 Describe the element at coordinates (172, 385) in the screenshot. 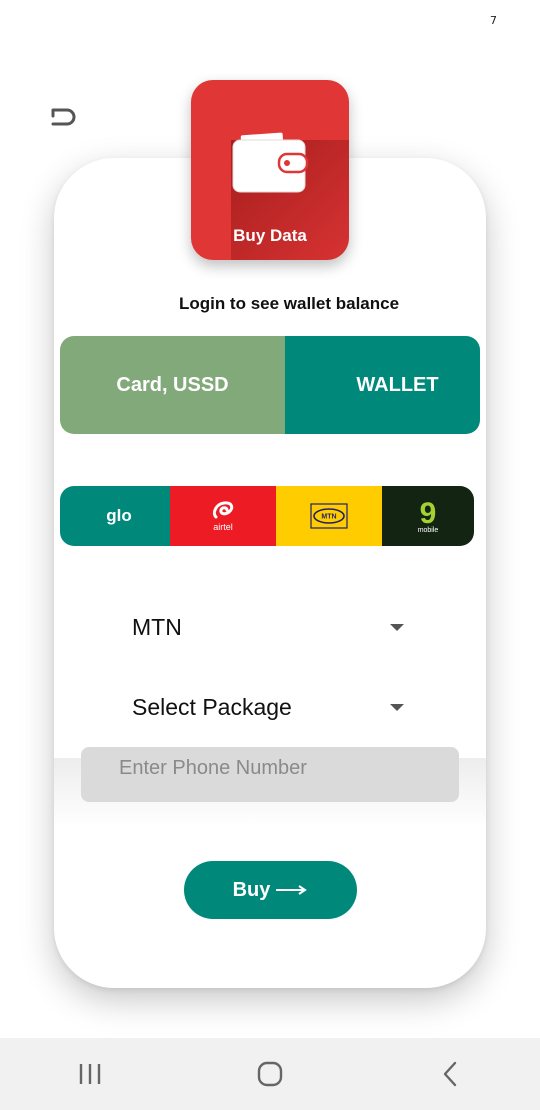

I see `card-ussd-option: Card, USSD` at that location.